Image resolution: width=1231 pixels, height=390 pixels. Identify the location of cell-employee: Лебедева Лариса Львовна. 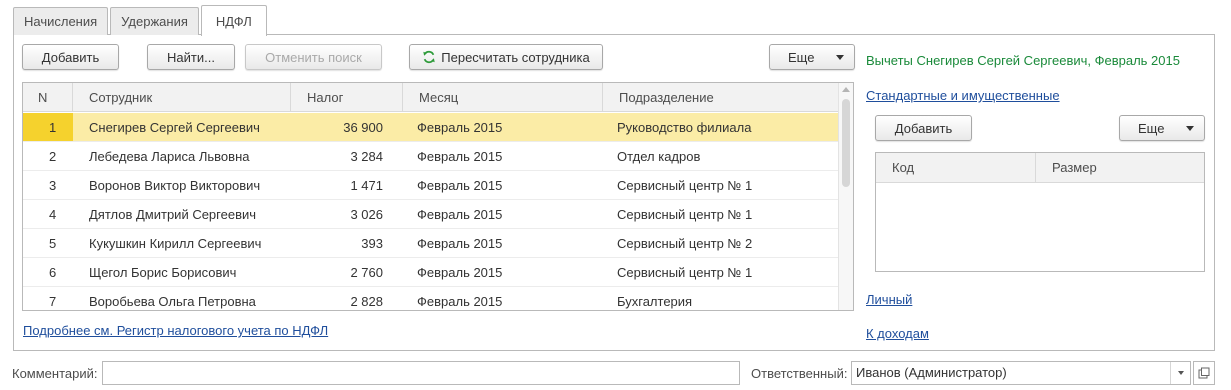
(169, 156).